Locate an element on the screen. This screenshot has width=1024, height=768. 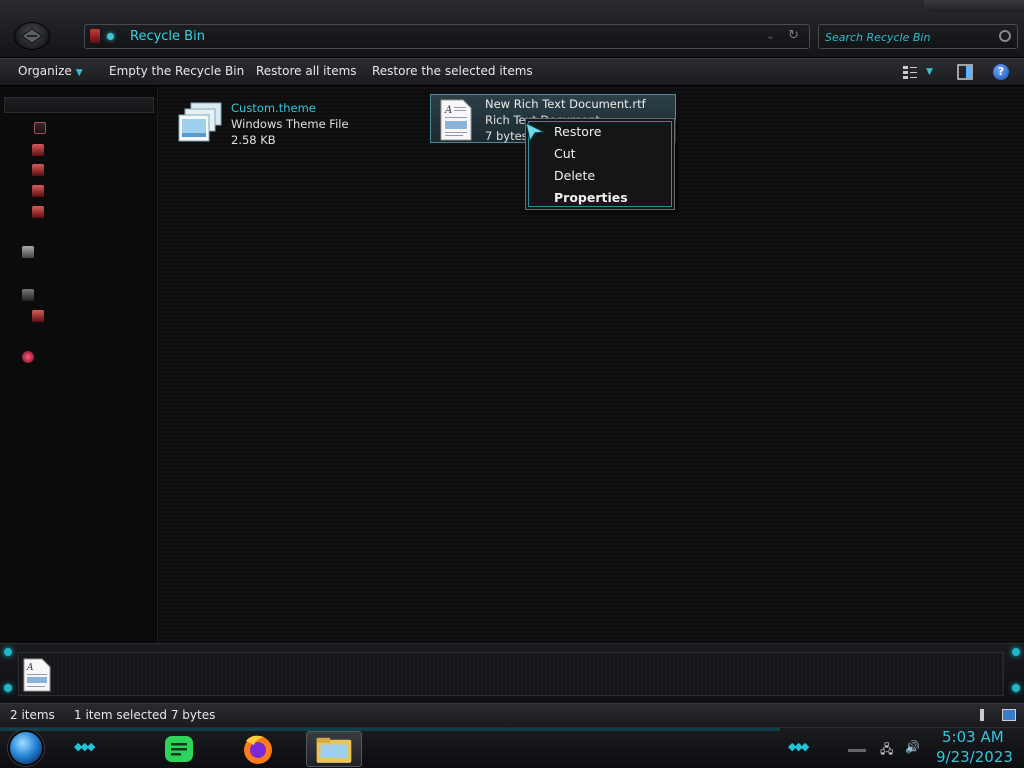
firefox-icon is located at coordinates (258, 749).